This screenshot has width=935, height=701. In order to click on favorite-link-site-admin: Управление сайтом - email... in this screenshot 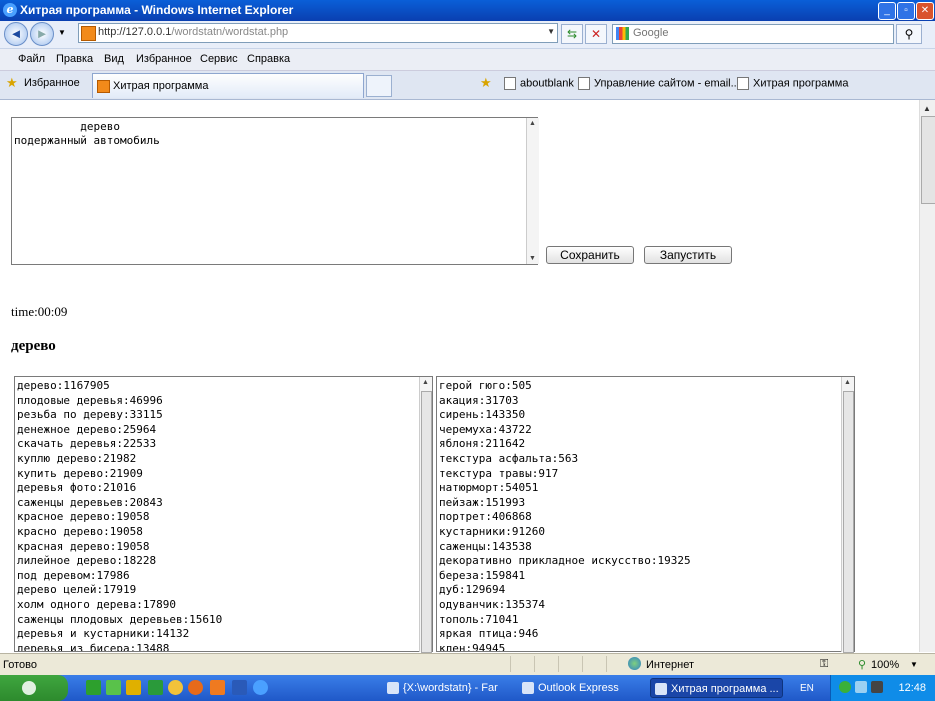, I will do `click(659, 83)`.